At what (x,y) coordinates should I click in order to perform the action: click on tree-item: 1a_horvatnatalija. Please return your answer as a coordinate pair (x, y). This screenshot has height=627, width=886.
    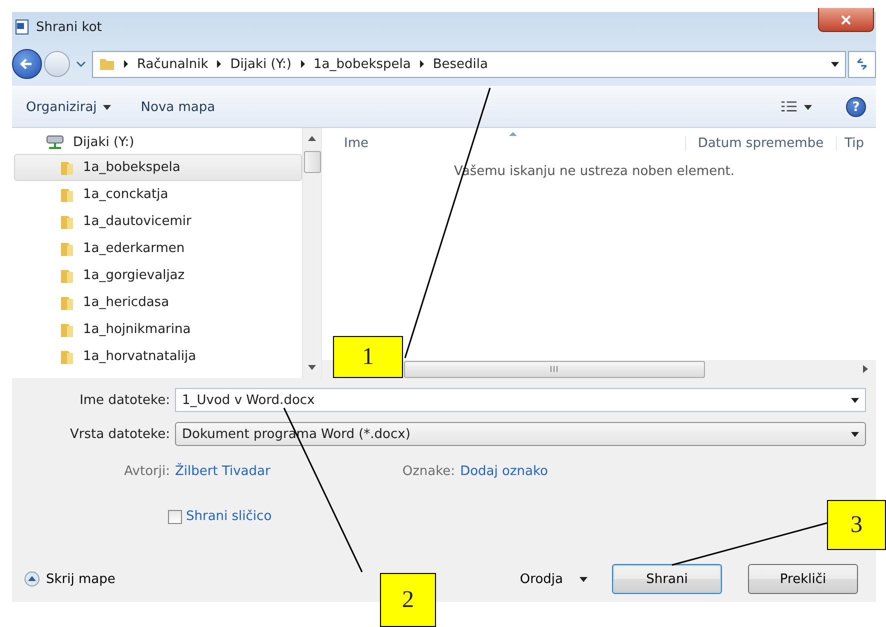
    Looking at the image, I should click on (158, 356).